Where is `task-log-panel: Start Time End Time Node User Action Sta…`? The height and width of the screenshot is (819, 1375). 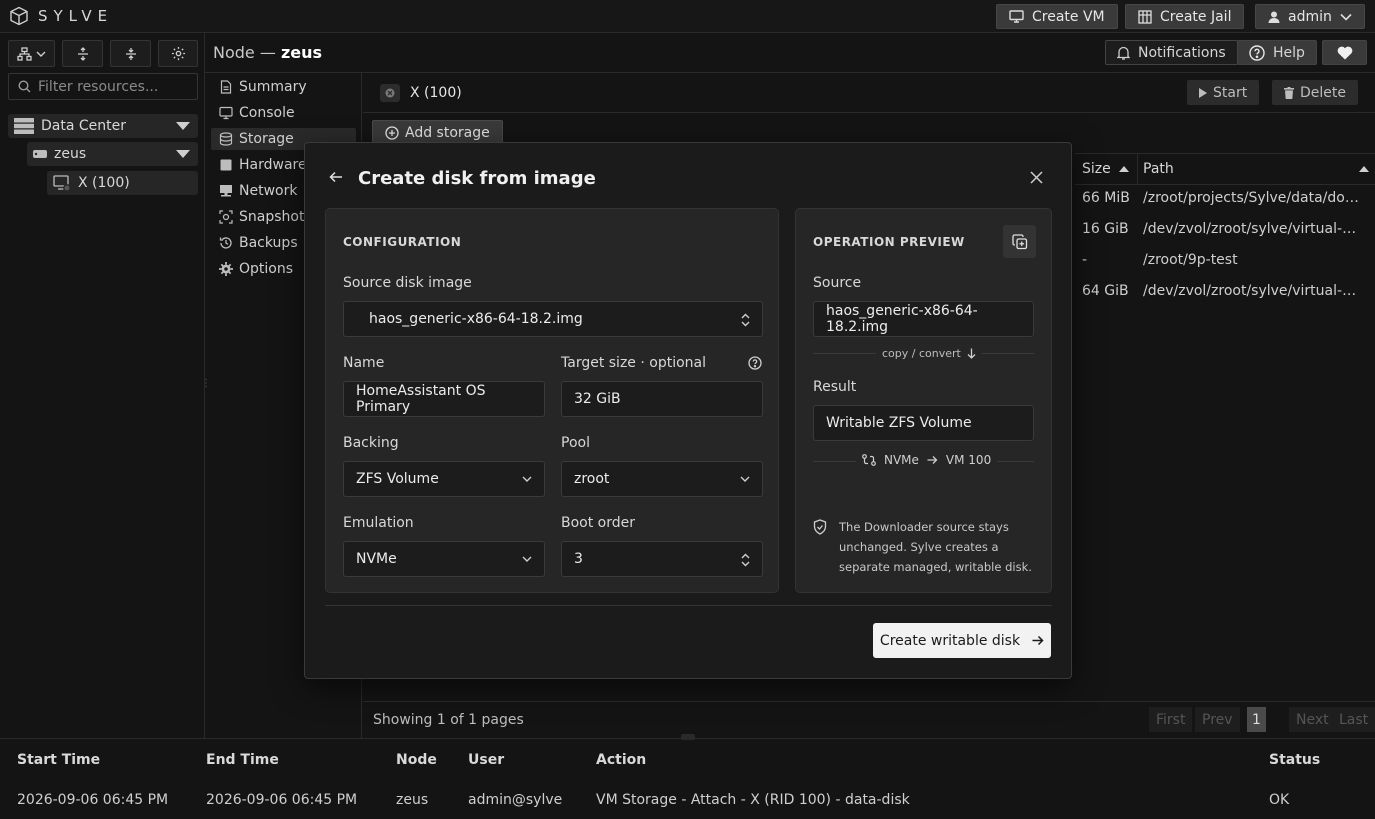 task-log-panel: Start Time End Time Node User Action Sta… is located at coordinates (687, 776).